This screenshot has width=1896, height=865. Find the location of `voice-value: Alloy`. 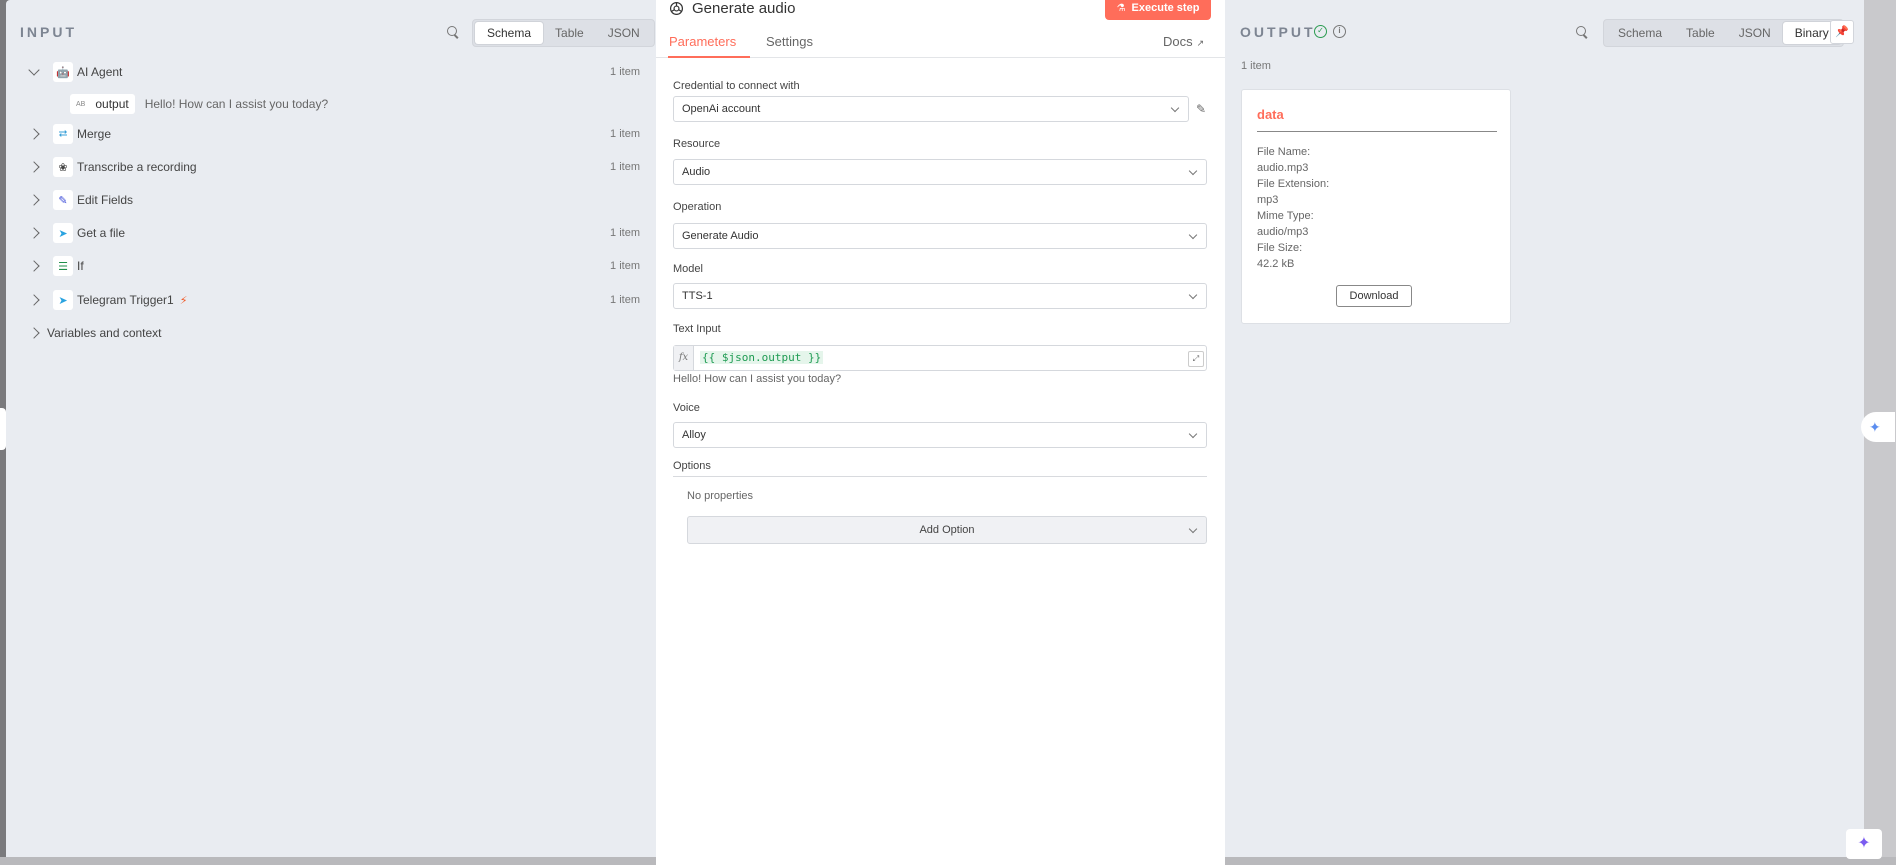

voice-value: Alloy is located at coordinates (694, 435).